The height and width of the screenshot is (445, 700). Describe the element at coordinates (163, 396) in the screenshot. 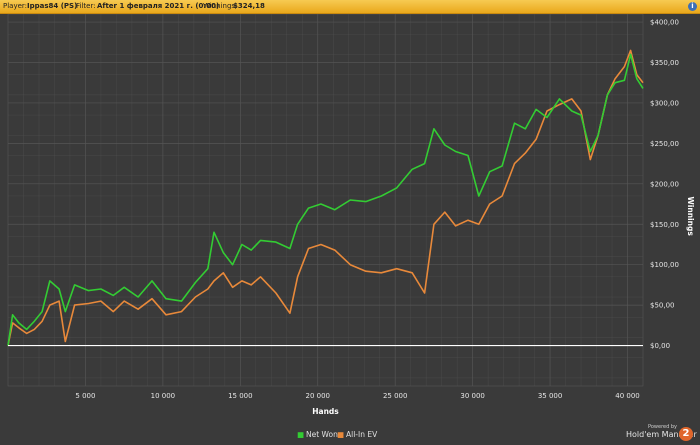

I see `x-tick-label: 10 000` at that location.